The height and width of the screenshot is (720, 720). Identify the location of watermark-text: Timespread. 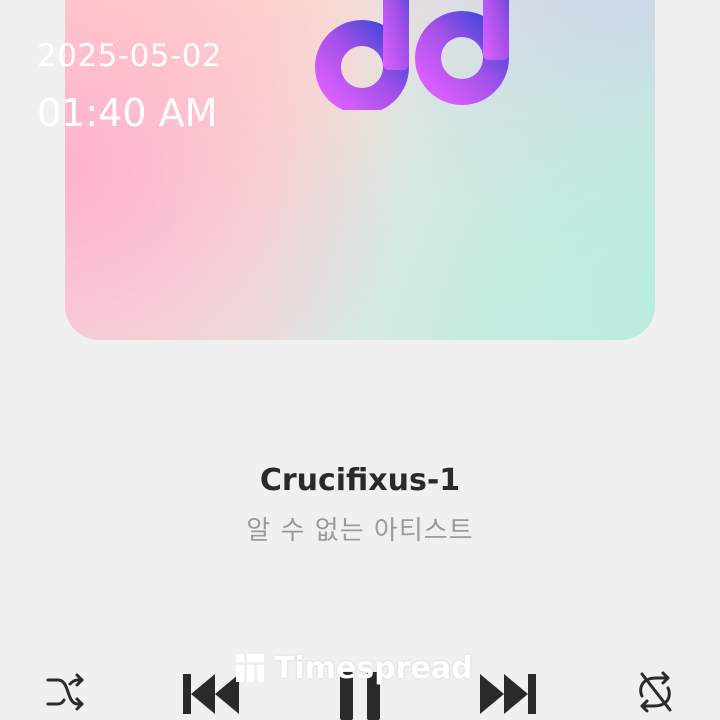
(373, 668).